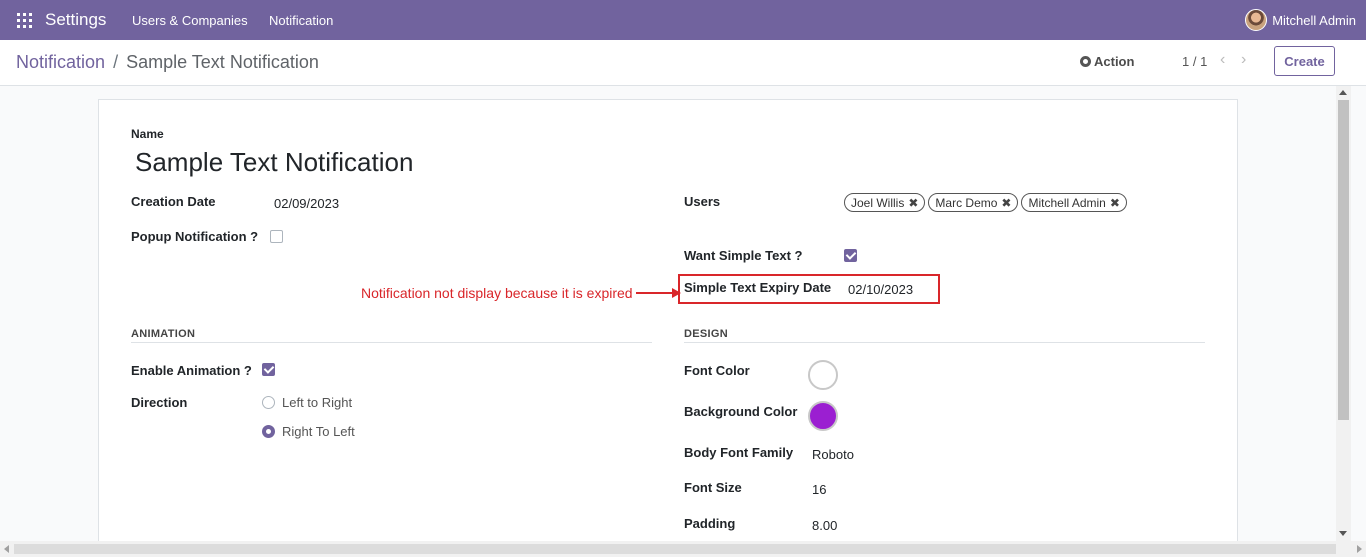 This screenshot has height=557, width=1366. Describe the element at coordinates (824, 525) in the screenshot. I see `padding-value: 8.00` at that location.